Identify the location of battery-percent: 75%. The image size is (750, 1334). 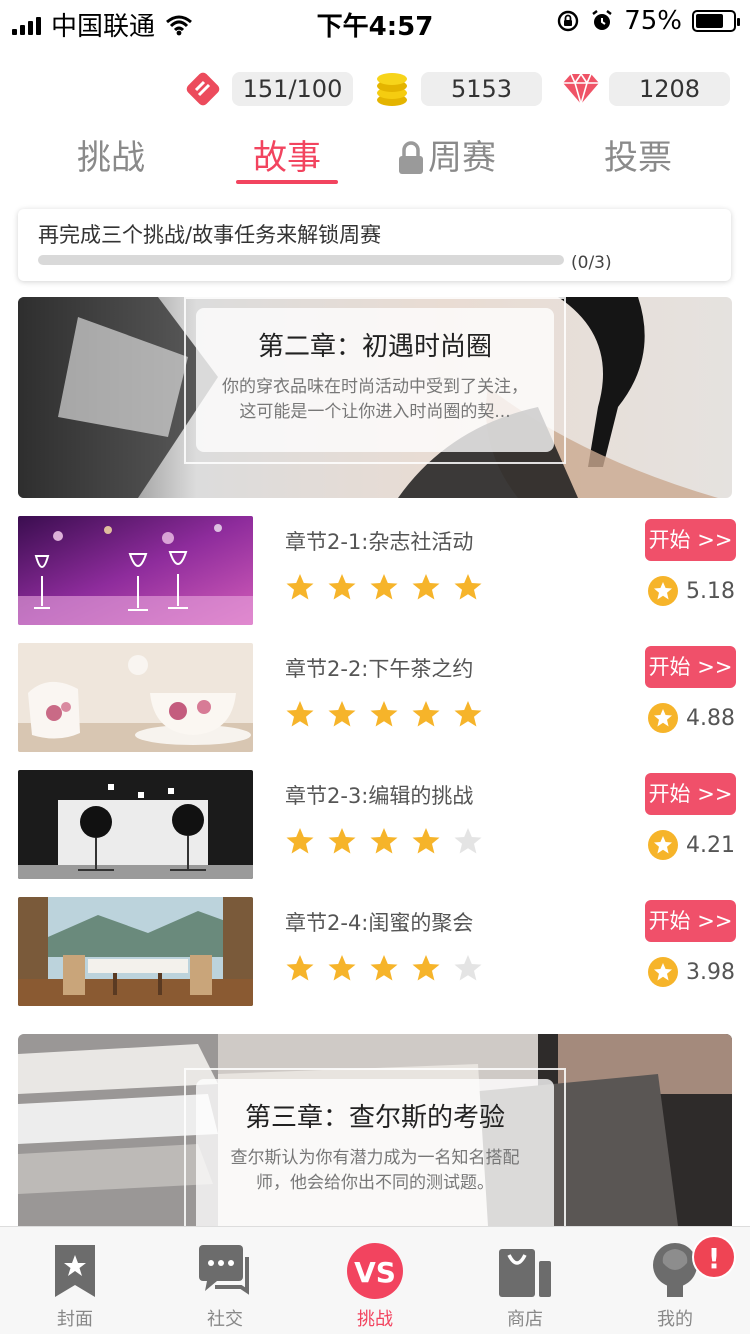
(653, 21).